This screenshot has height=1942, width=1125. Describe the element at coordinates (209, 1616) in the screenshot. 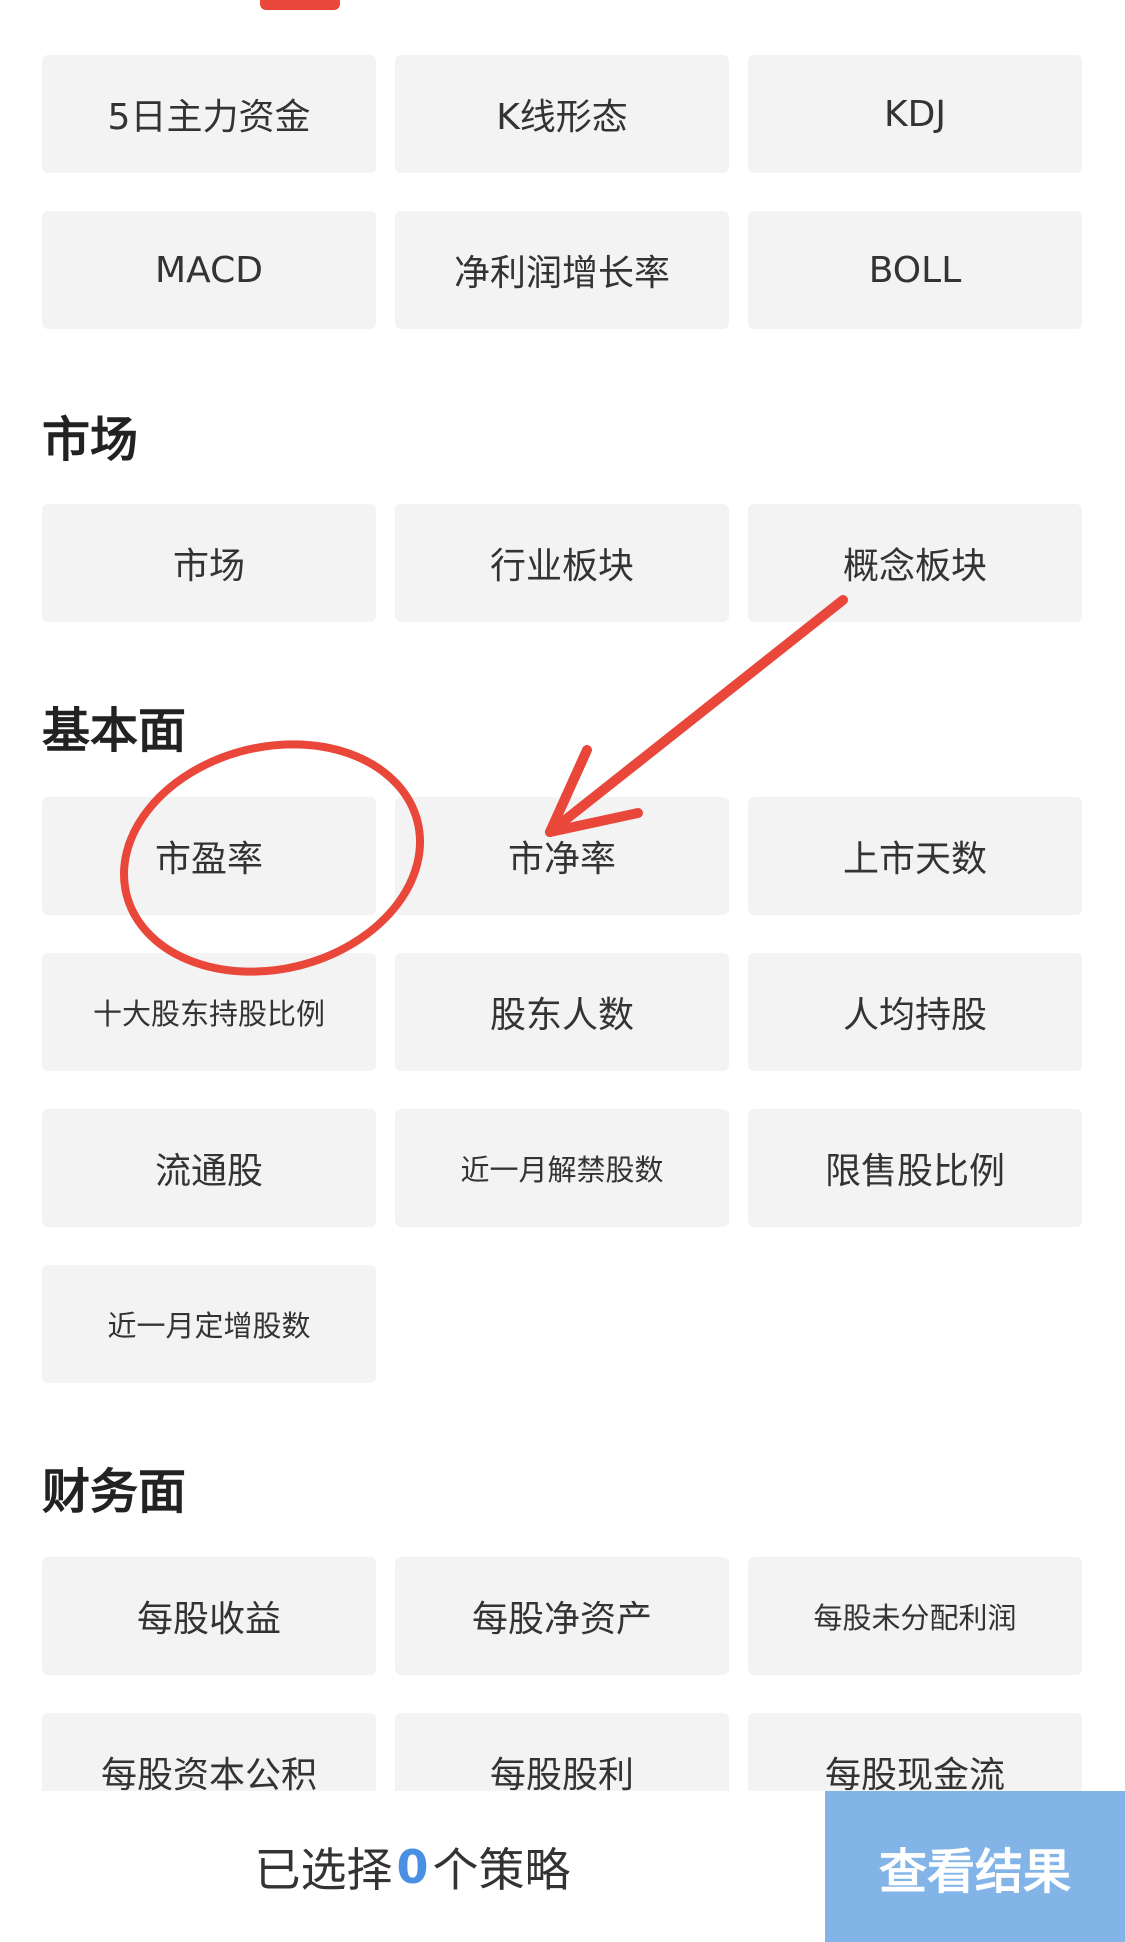

I see `strategy-chip-eps: 每股收益` at that location.